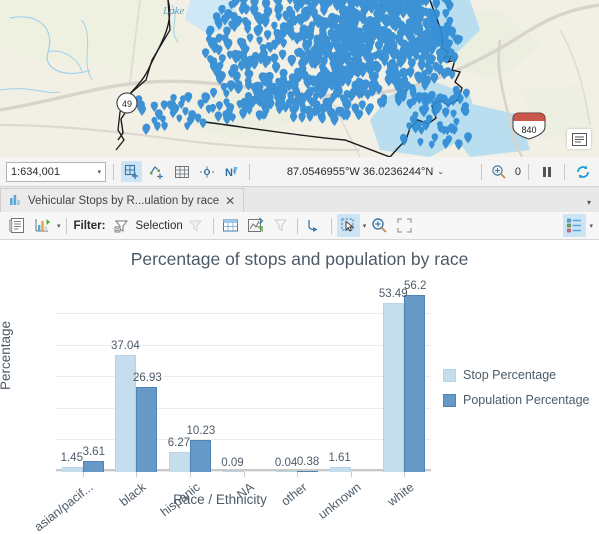 The image size is (599, 534). What do you see at coordinates (121, 225) in the screenshot?
I see `filter-funnel-icon` at bounding box center [121, 225].